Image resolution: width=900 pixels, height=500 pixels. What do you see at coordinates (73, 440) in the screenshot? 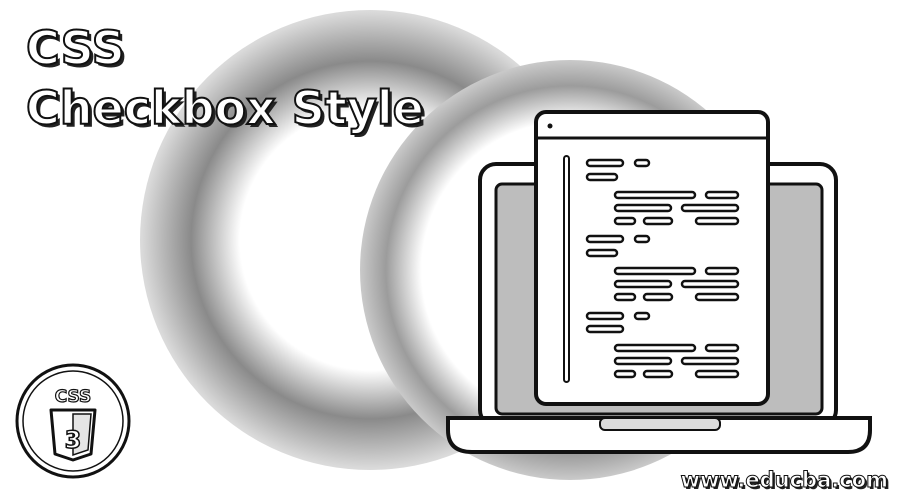
I see `badge-number: 3` at bounding box center [73, 440].